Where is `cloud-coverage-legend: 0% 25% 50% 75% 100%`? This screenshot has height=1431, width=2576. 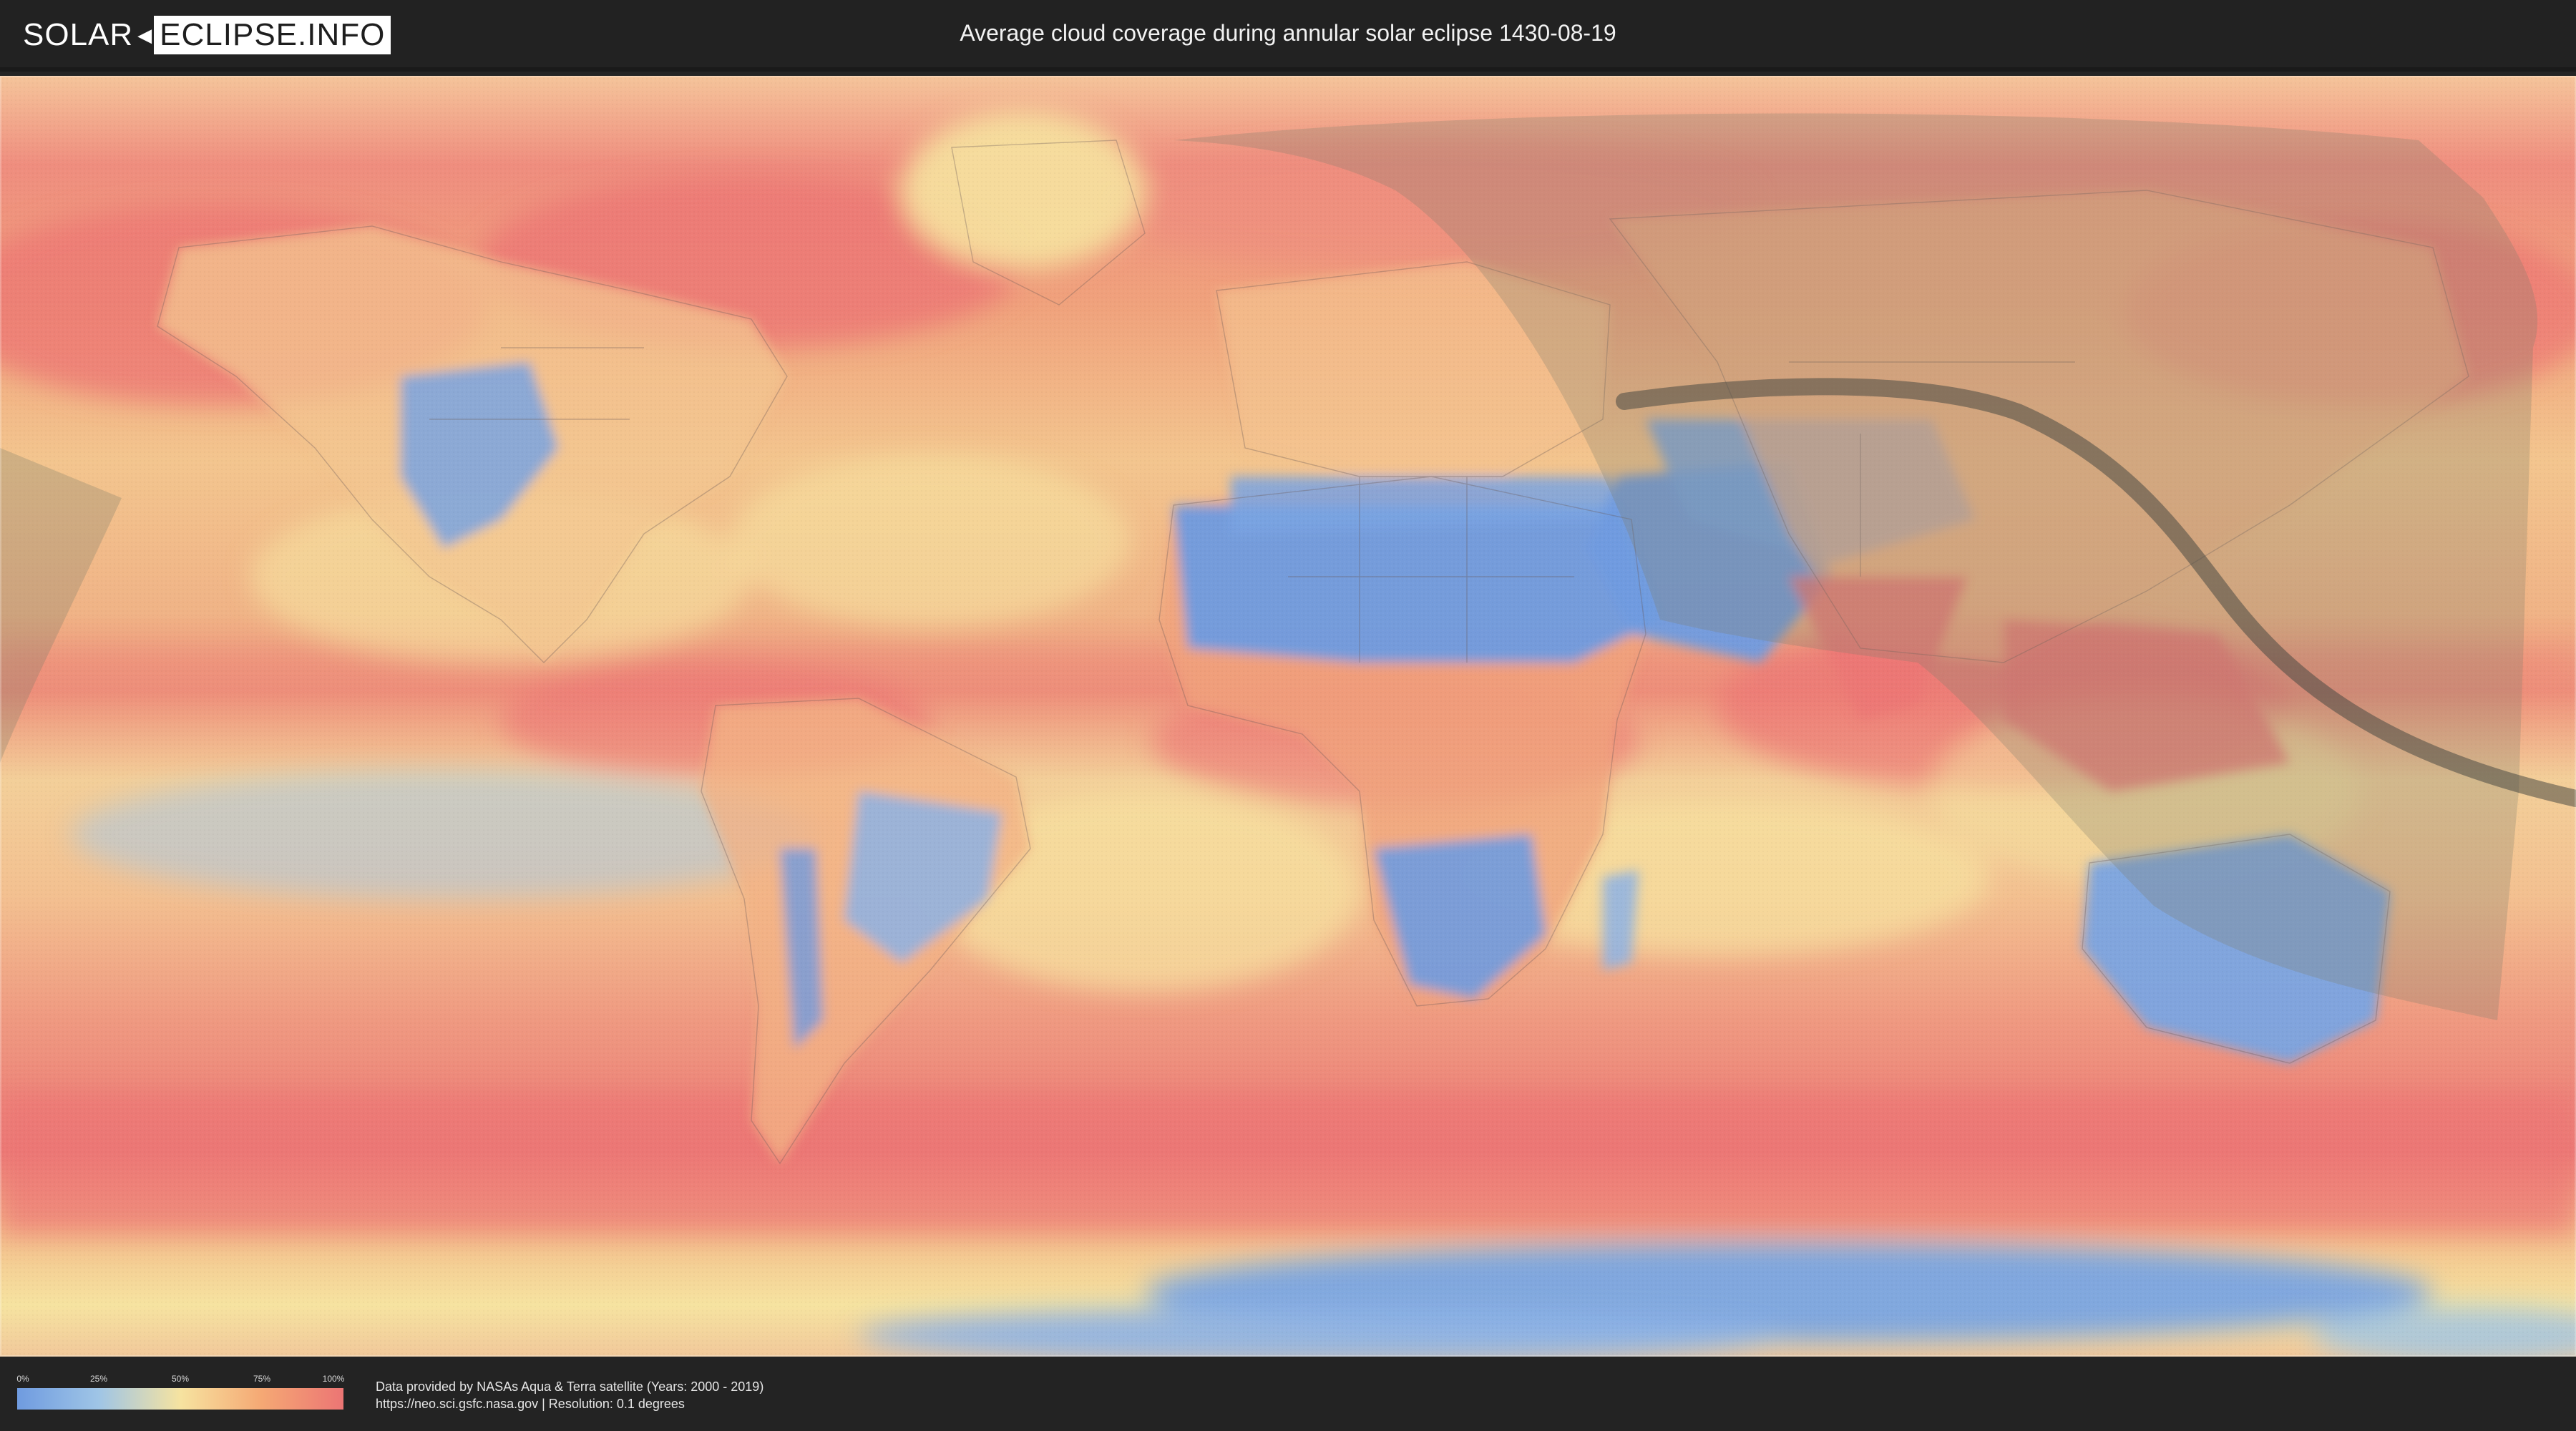 cloud-coverage-legend: 0% 25% 50% 75% 100% is located at coordinates (180, 1394).